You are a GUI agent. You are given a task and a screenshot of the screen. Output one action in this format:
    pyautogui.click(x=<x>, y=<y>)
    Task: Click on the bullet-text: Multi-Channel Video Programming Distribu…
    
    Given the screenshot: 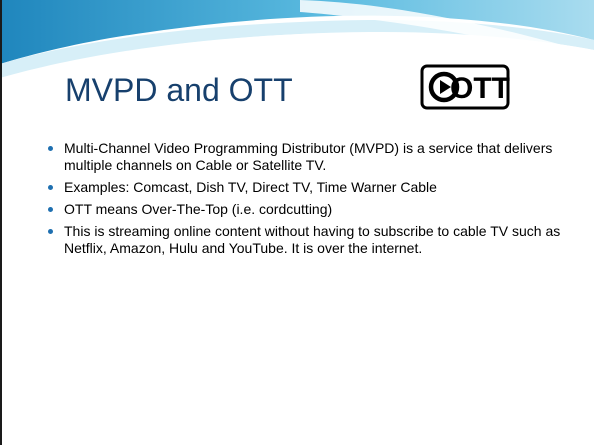 What is the action you would take?
    pyautogui.click(x=308, y=156)
    